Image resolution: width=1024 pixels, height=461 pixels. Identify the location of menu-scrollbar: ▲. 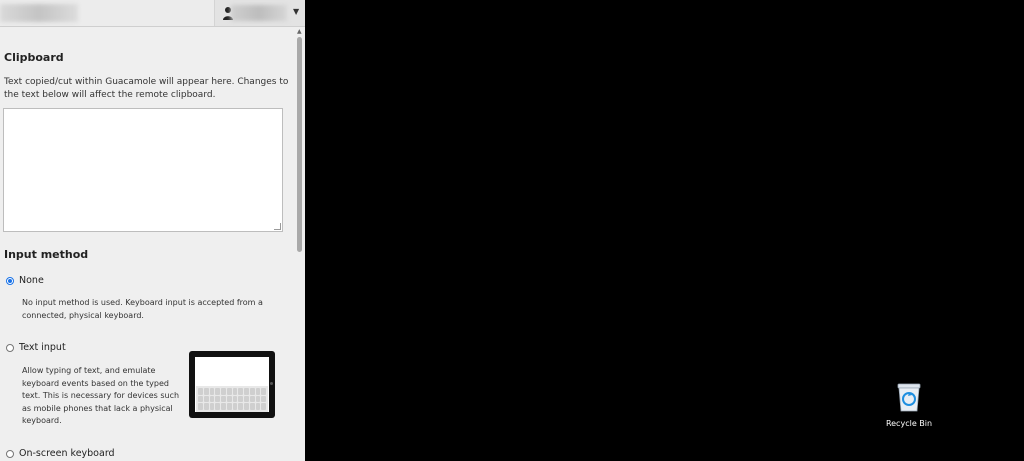
(300, 244).